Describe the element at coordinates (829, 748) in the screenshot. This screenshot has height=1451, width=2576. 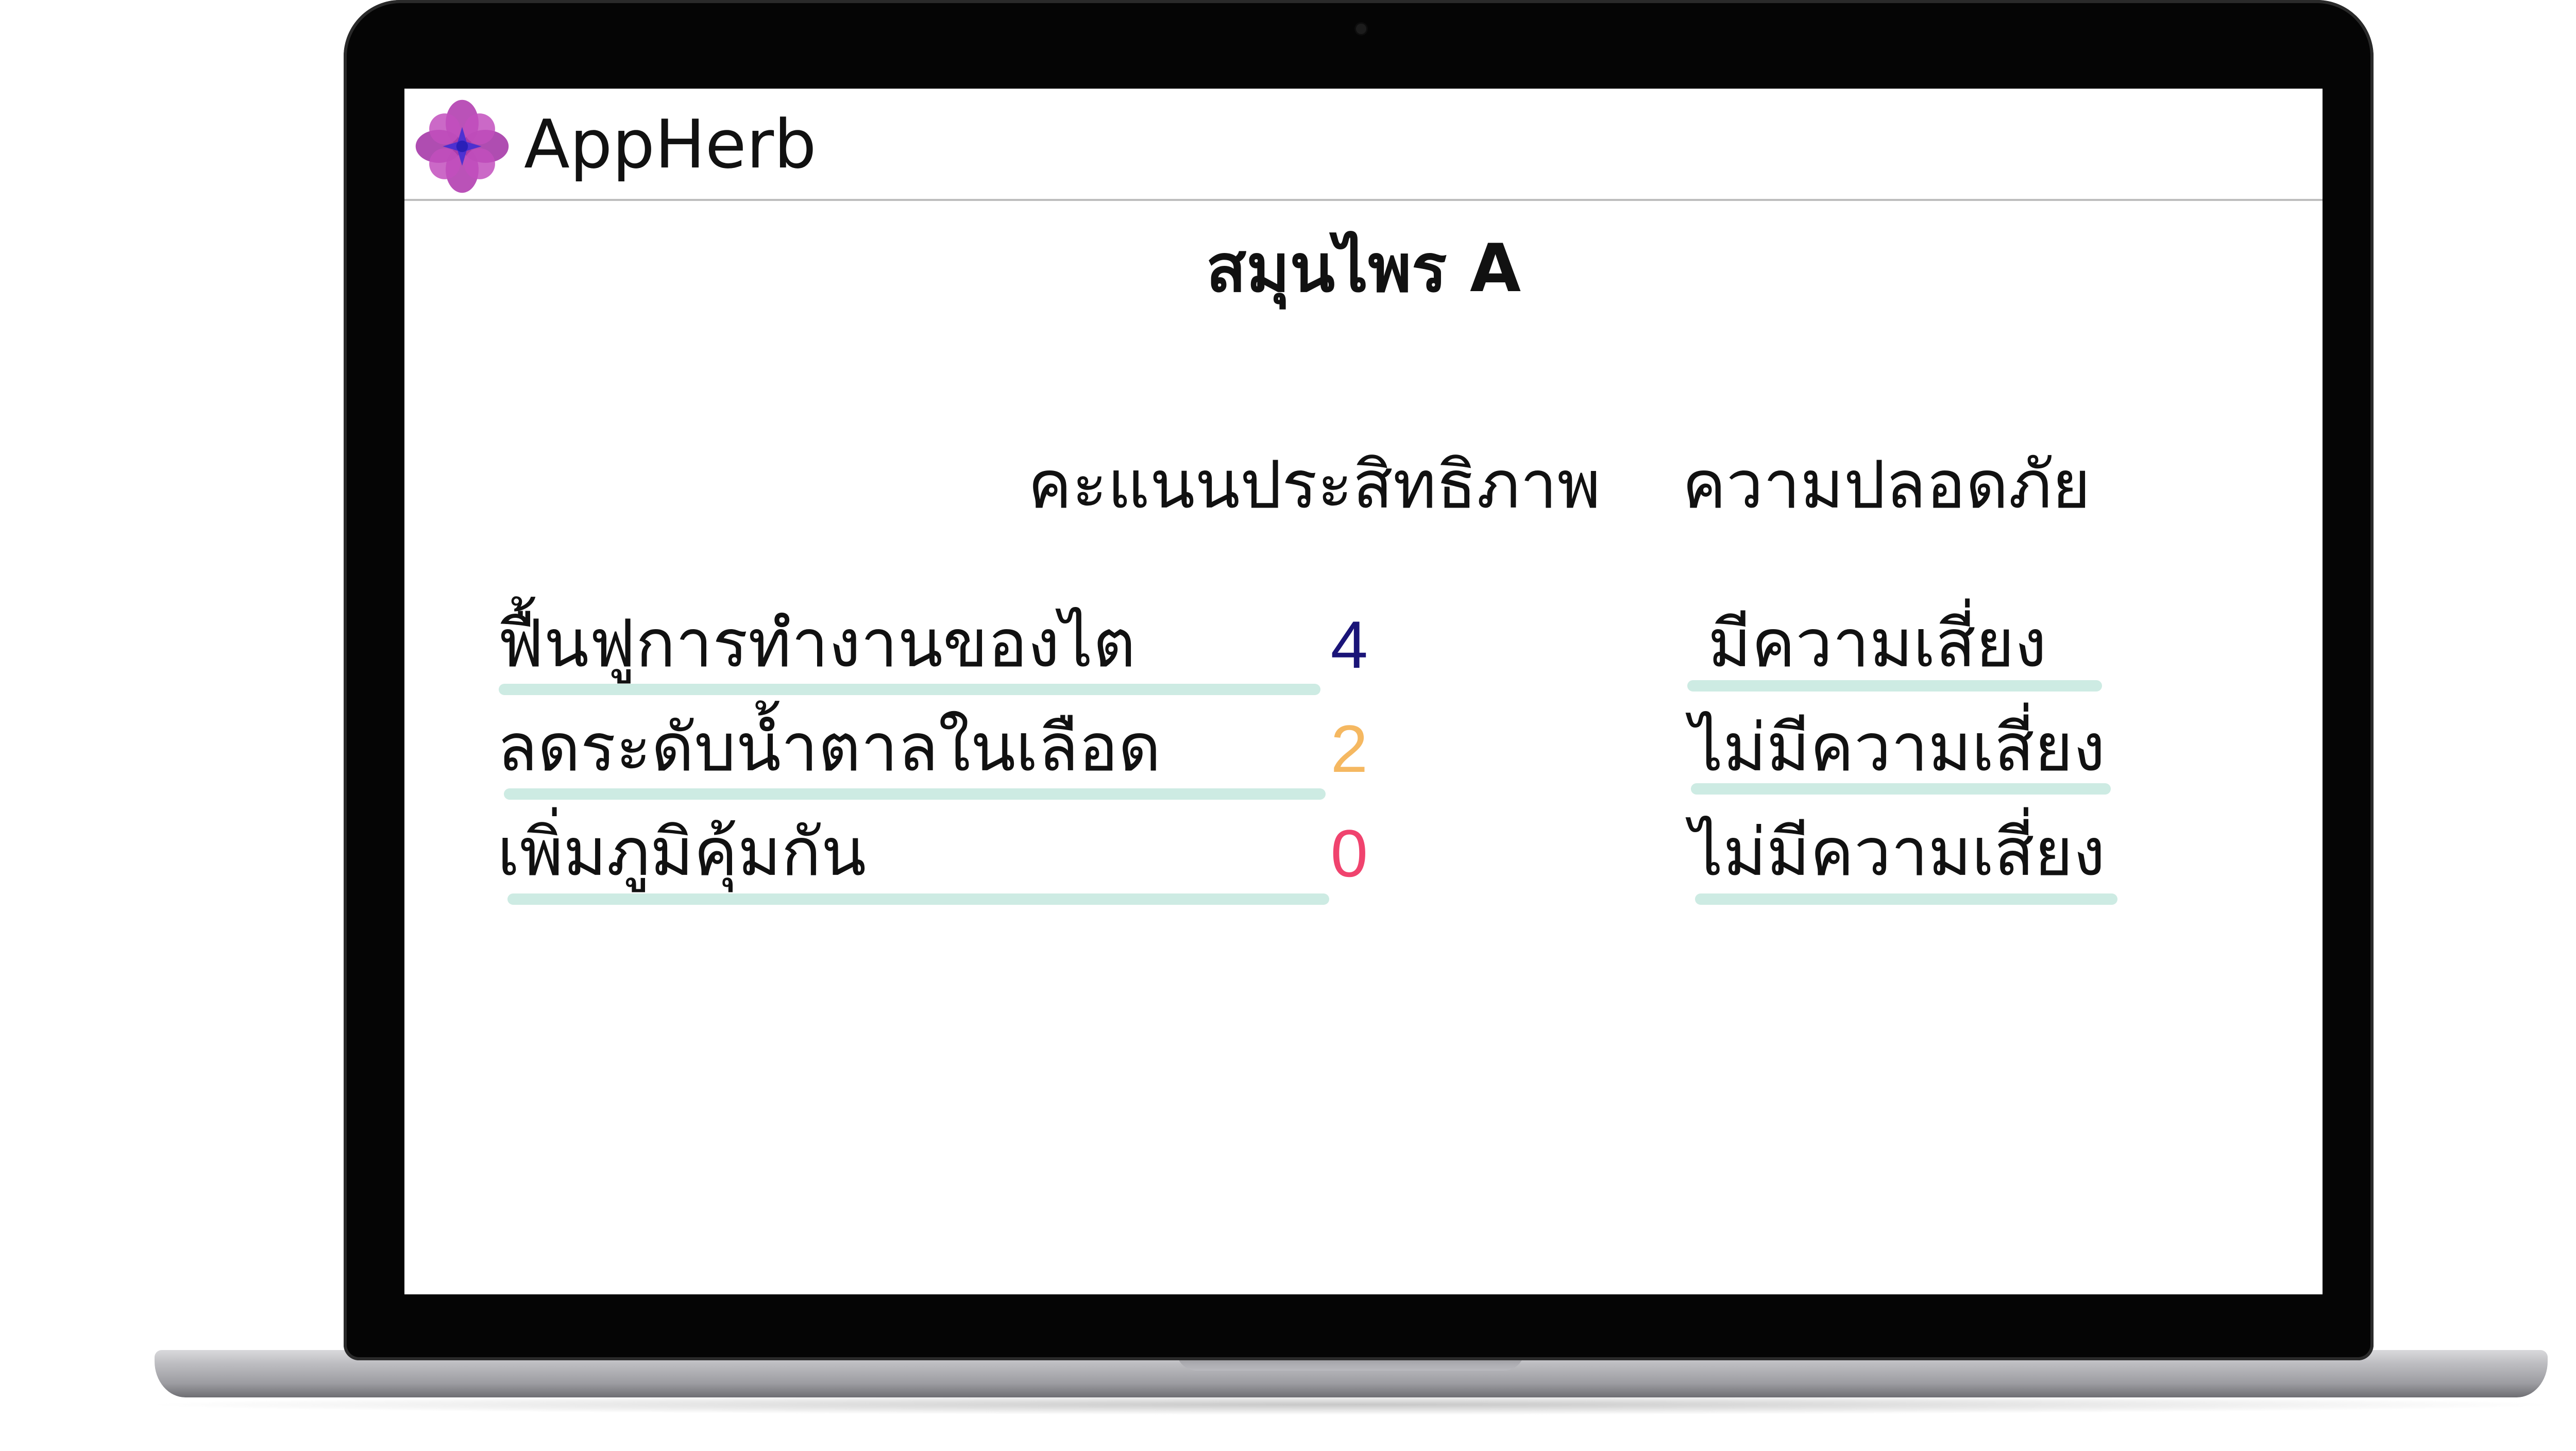
I see `benefit-label: ลดระดับน้ำตาลในเลือด` at that location.